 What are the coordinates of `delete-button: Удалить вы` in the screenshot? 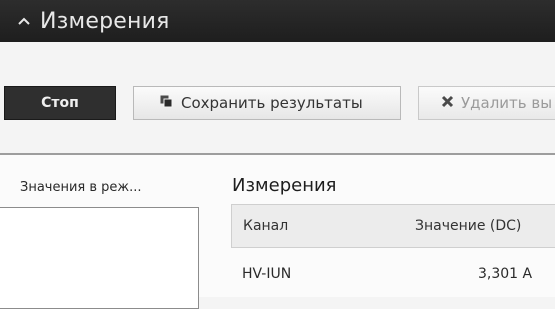 It's located at (486, 103).